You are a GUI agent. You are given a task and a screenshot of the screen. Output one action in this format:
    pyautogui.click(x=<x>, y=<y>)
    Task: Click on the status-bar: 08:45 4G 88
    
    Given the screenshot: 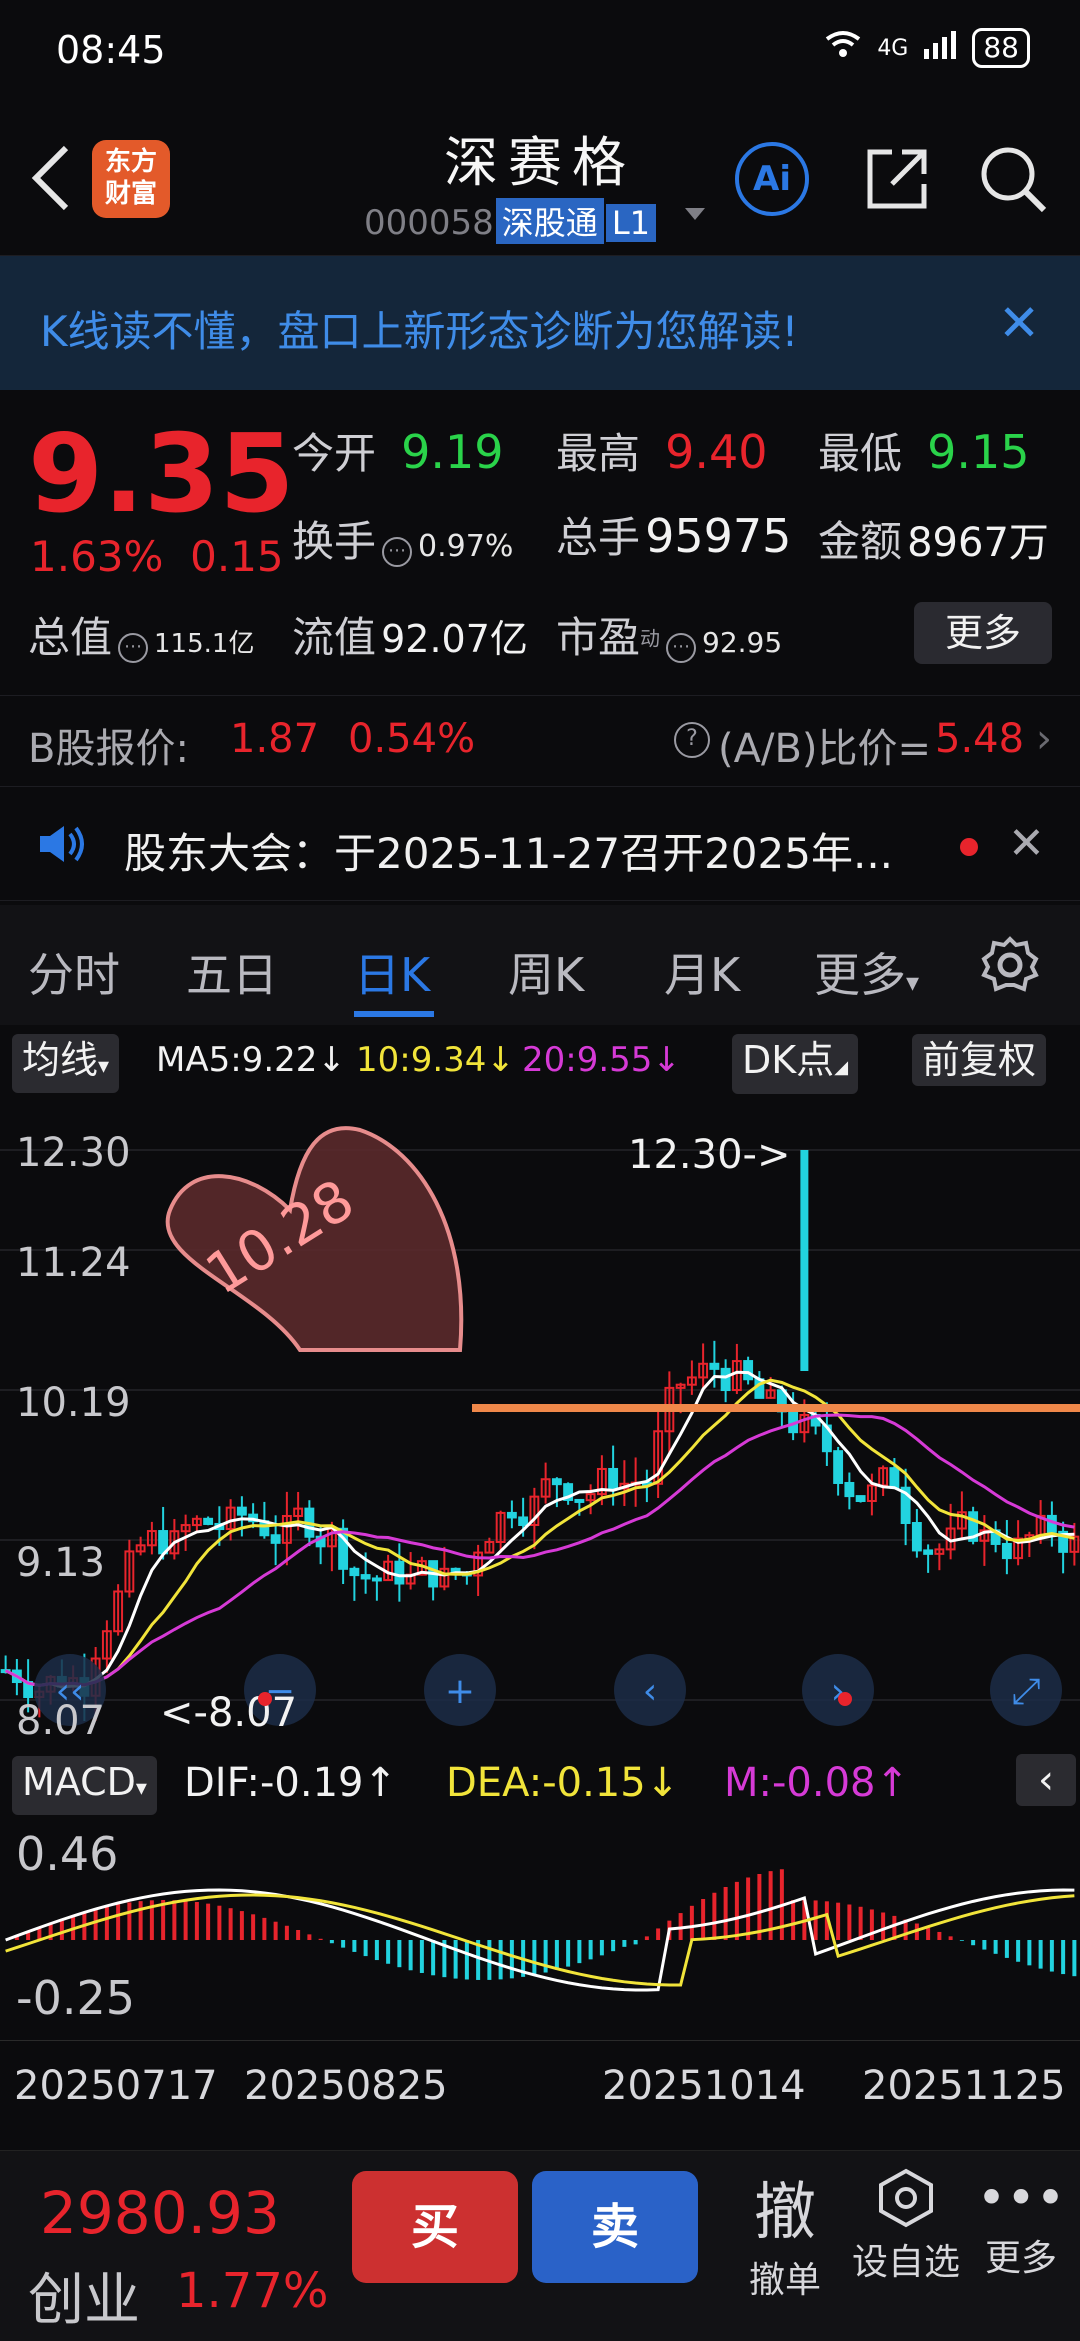 What is the action you would take?
    pyautogui.click(x=540, y=50)
    